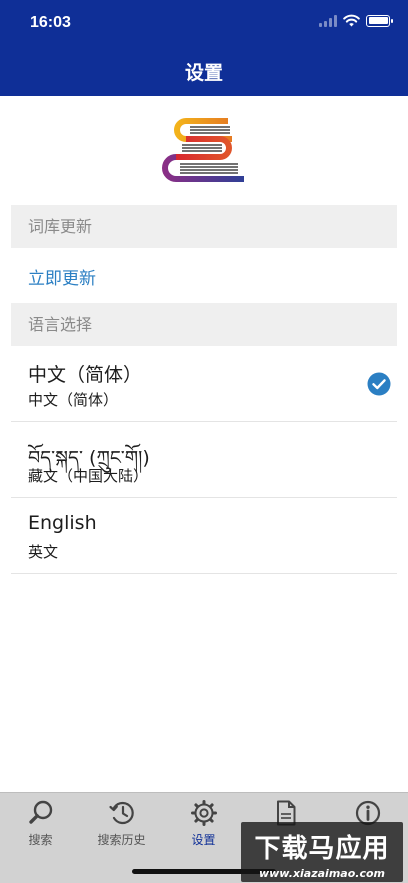 This screenshot has width=408, height=883. Describe the element at coordinates (50, 22) in the screenshot. I see `status-time: 16:03` at that location.